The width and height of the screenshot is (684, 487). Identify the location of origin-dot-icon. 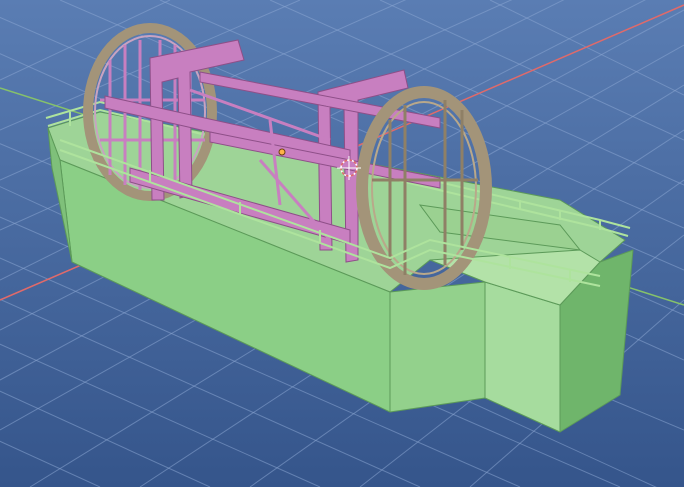
(282, 152).